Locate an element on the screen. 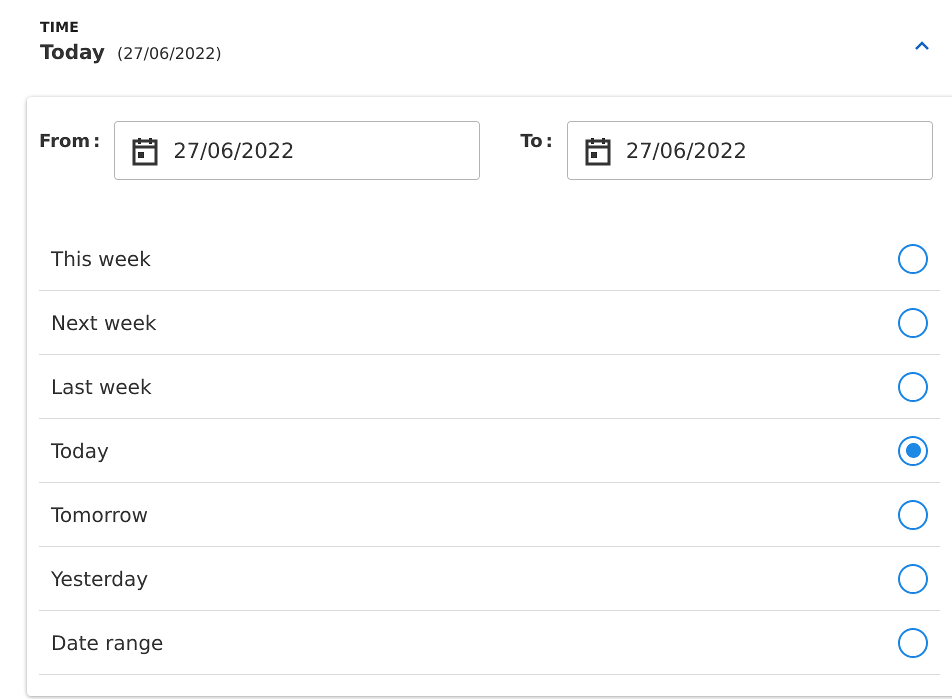 The height and width of the screenshot is (699, 952). option-label: Today is located at coordinates (80, 450).